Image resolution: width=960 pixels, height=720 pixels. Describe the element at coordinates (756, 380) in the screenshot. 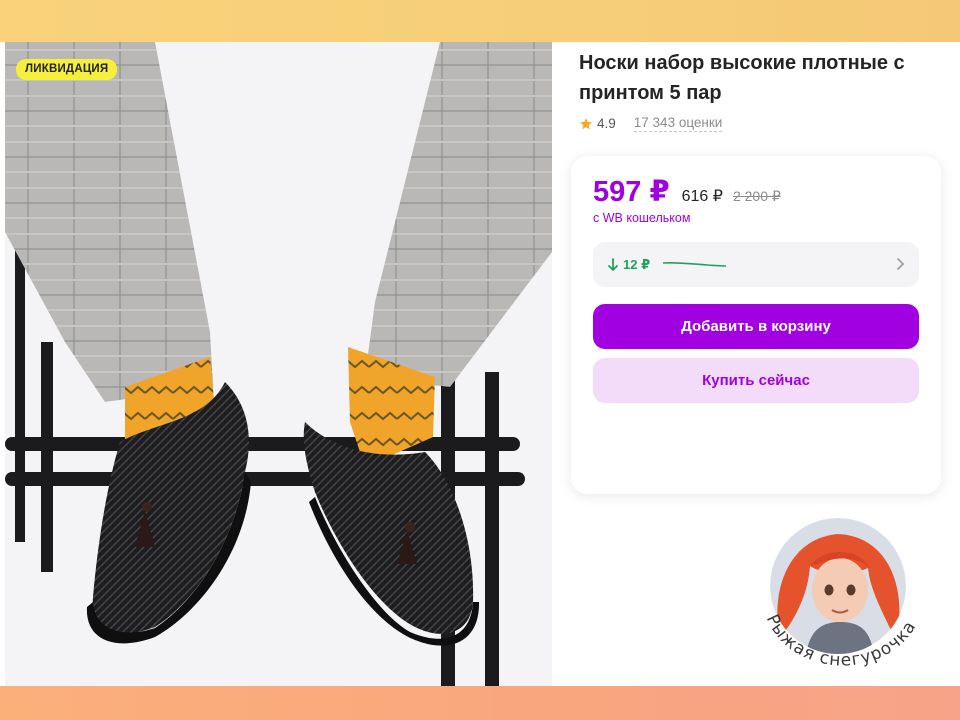

I see `buy-now-button: Купить сейчас` at that location.